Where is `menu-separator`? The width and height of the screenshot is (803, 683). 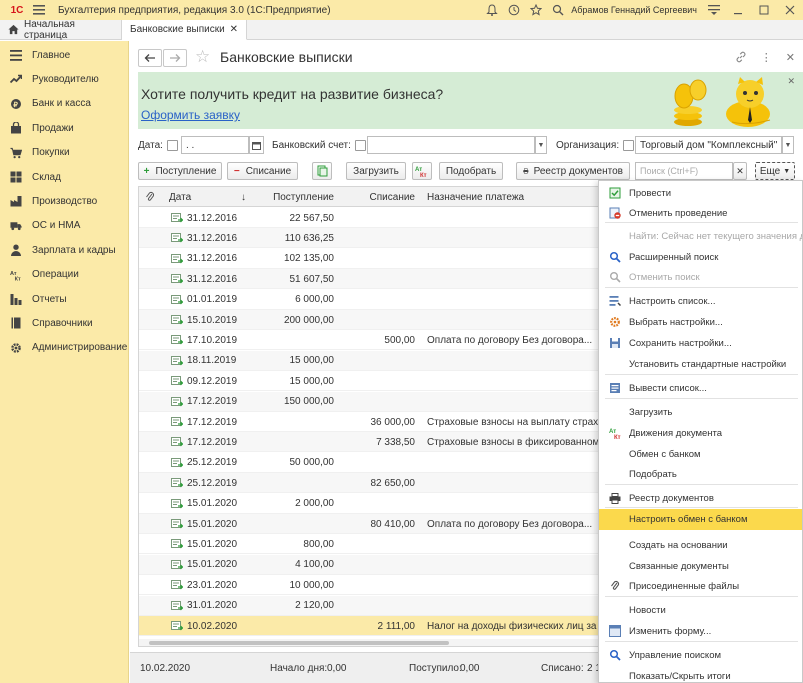
menu-separator is located at coordinates (701, 374).